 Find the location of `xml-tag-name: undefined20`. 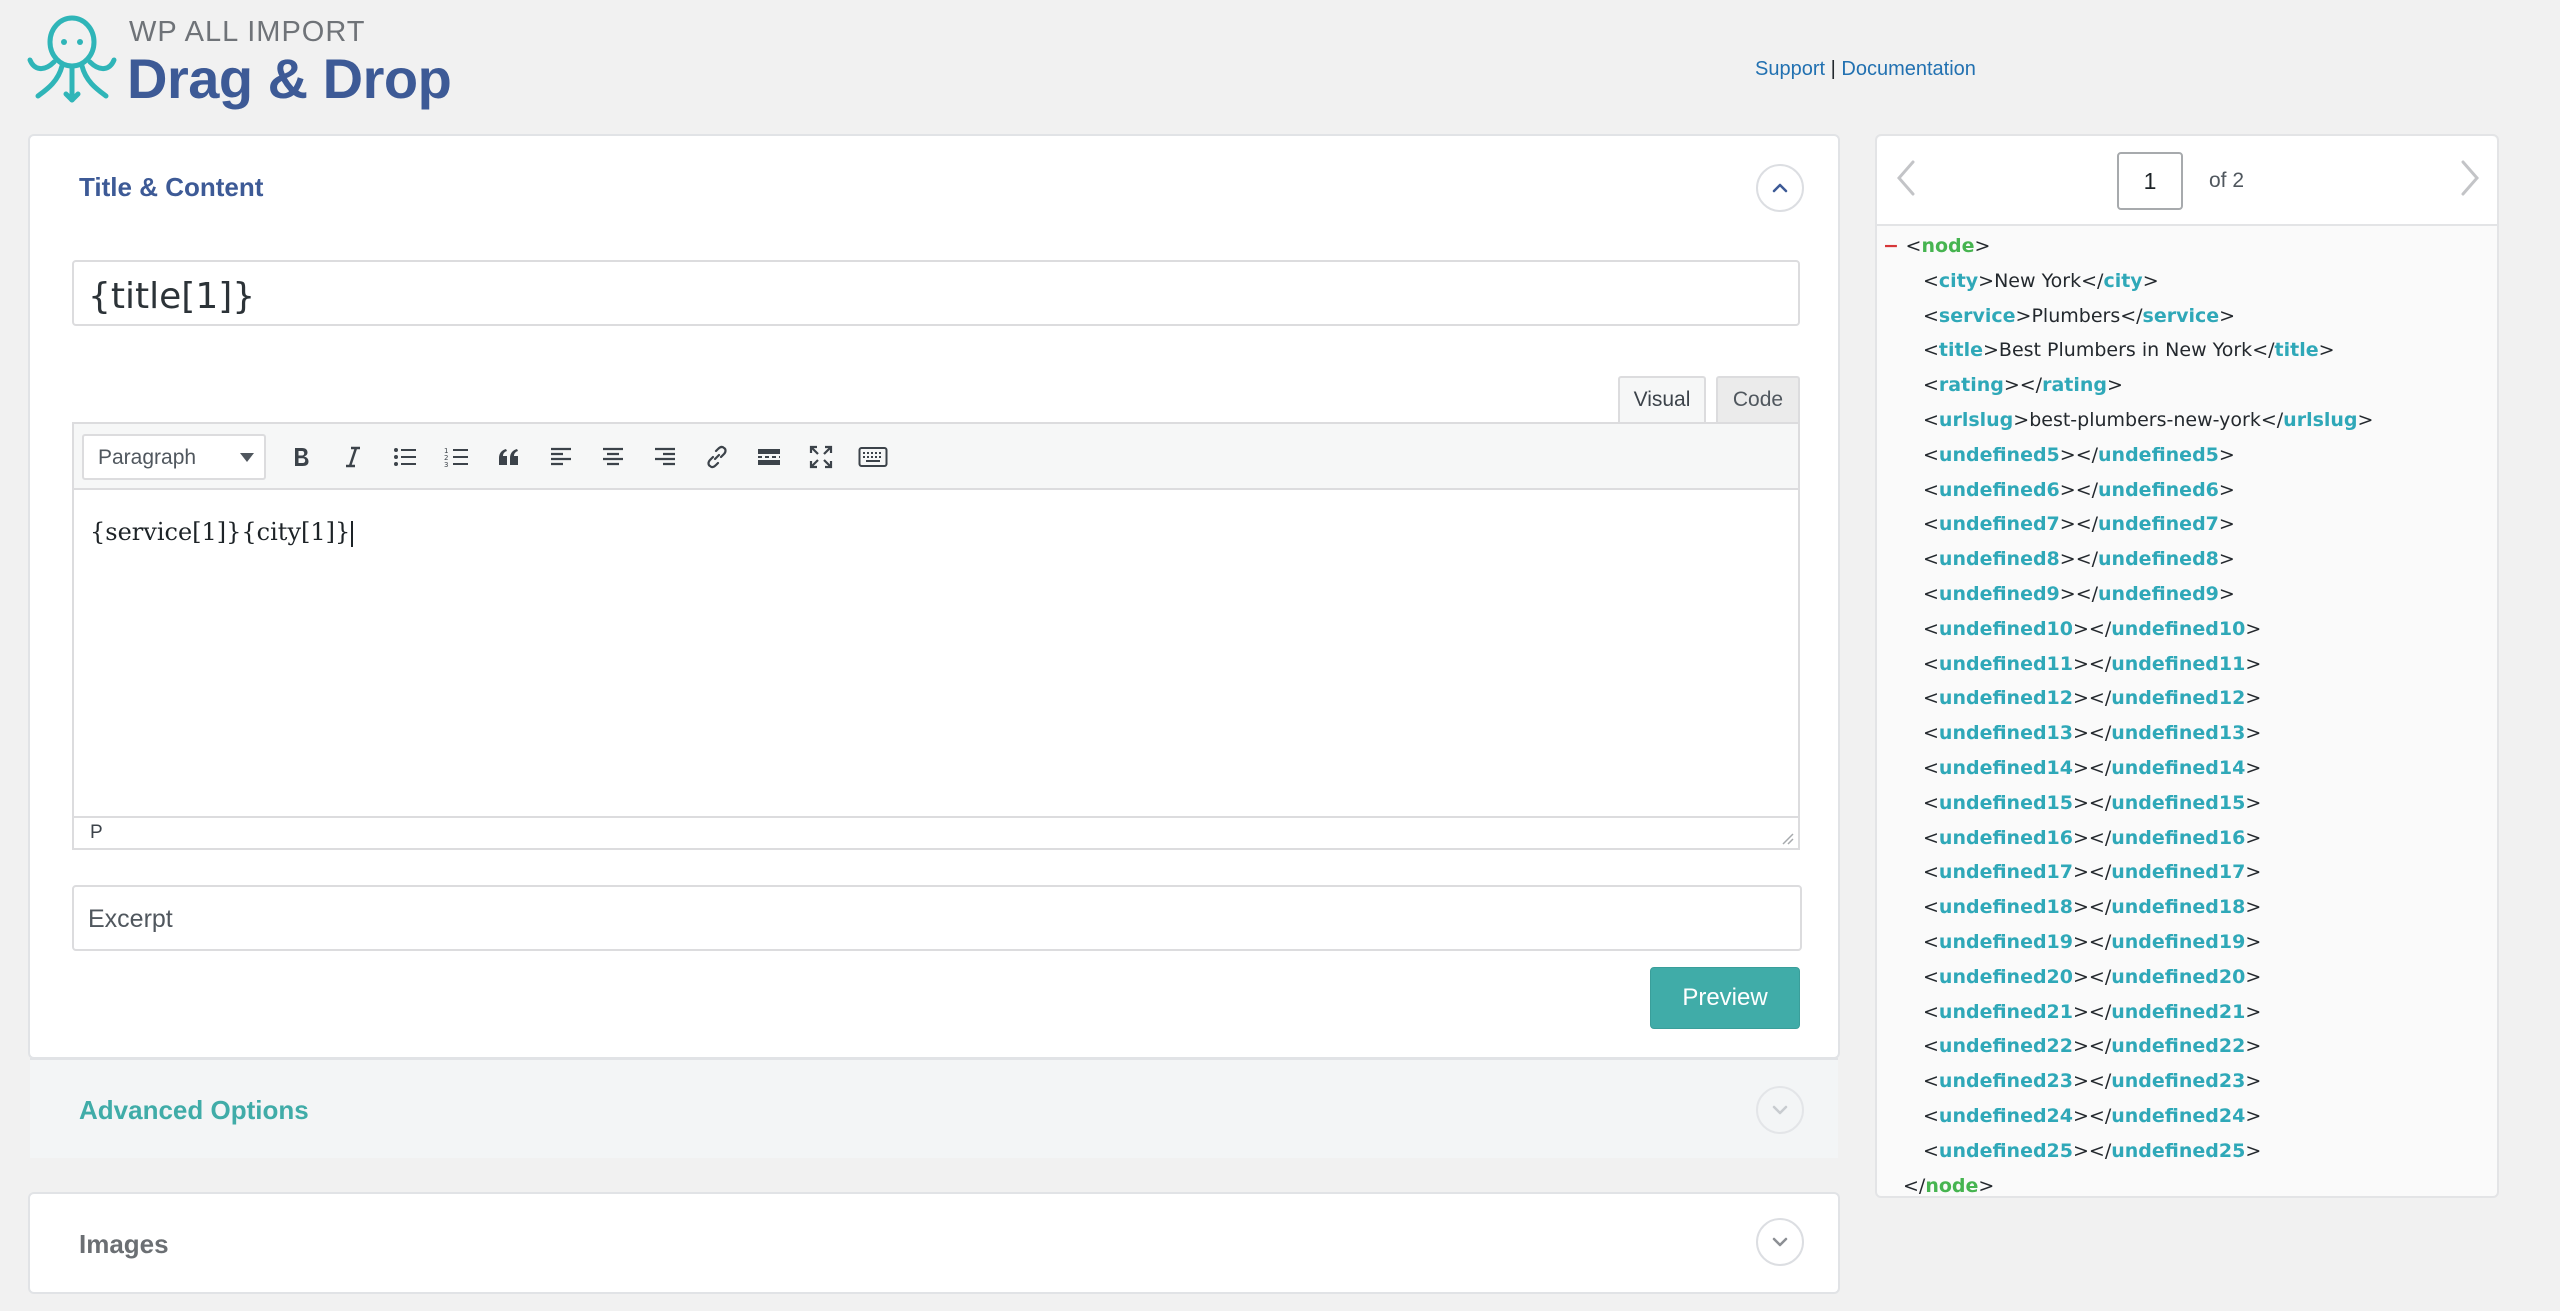

xml-tag-name: undefined20 is located at coordinates (2005, 977).